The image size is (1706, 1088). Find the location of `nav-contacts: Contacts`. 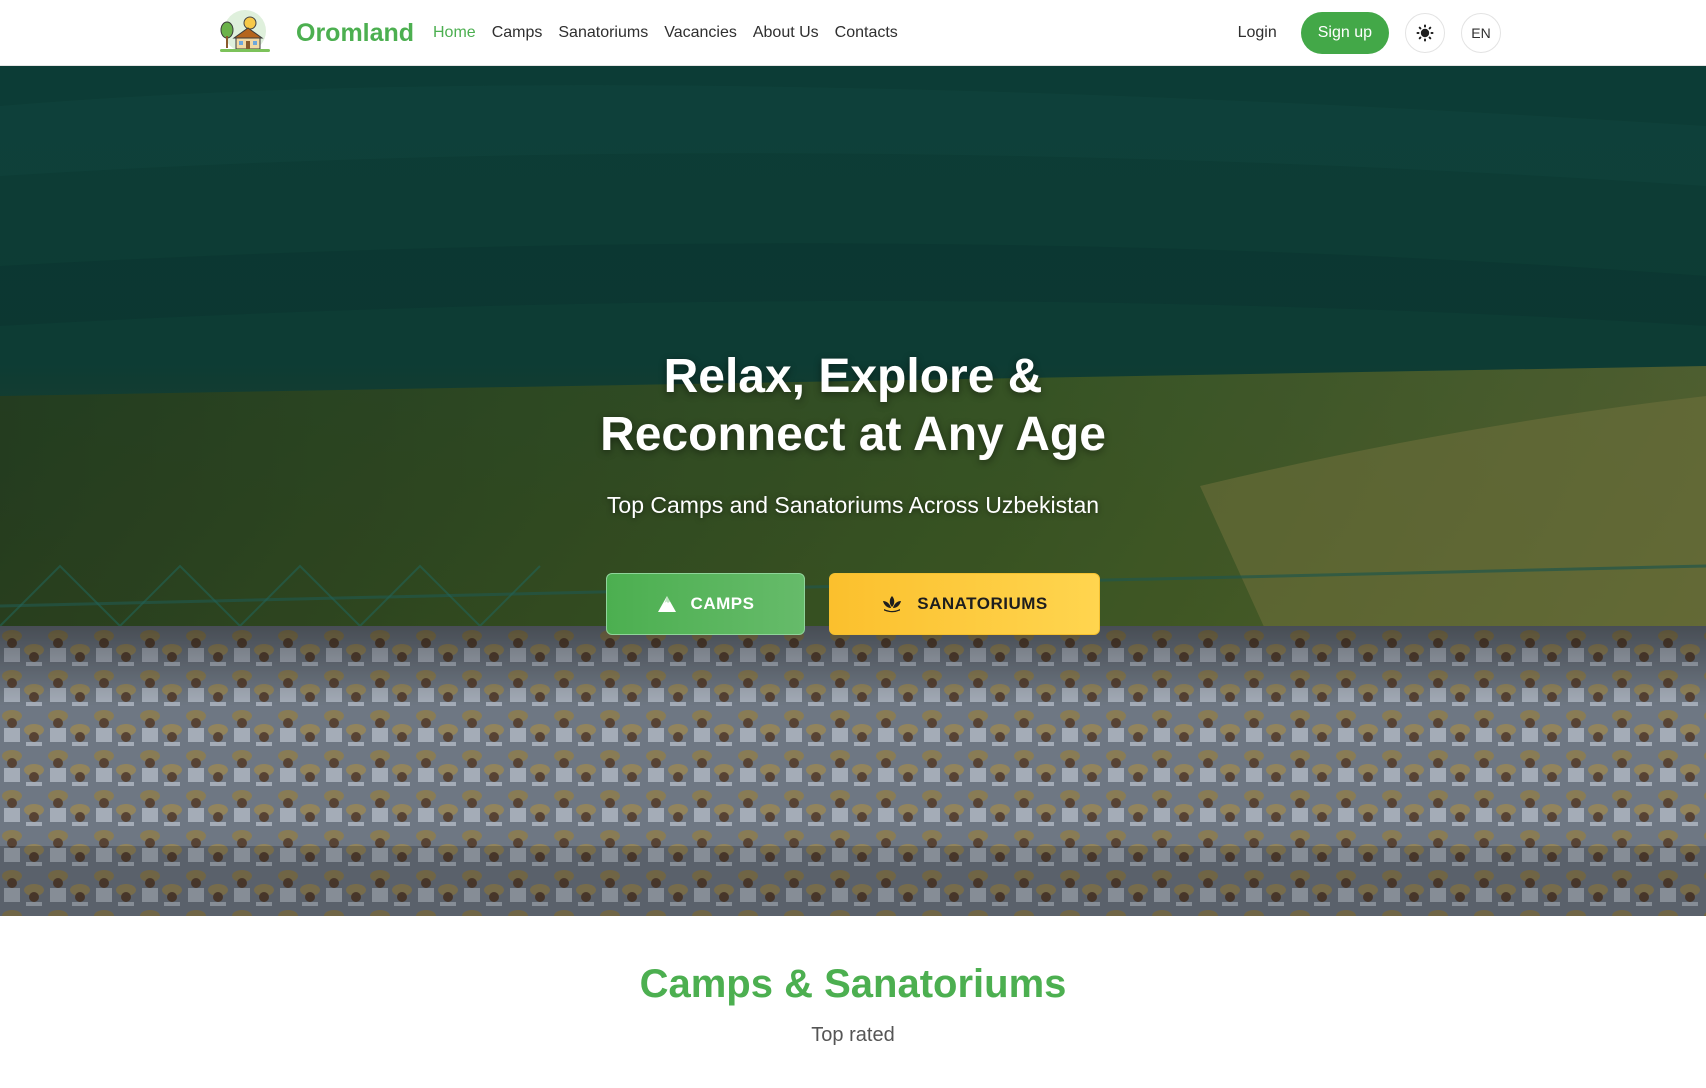

nav-contacts: Contacts is located at coordinates (866, 33).